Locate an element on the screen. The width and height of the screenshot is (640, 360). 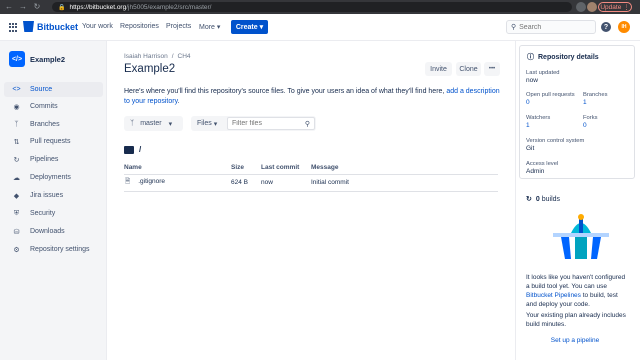
deployments-icon: ☁ is located at coordinates (16, 178).